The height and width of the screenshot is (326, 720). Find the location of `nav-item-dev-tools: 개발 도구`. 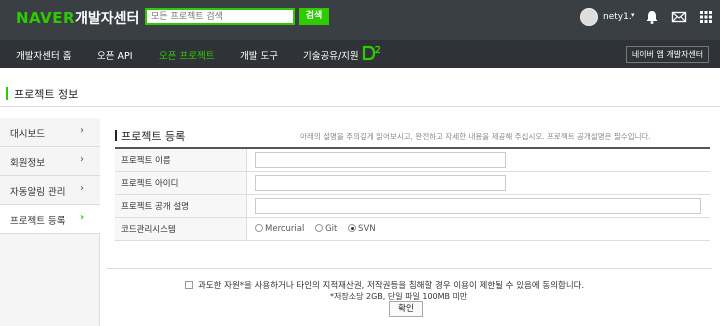

nav-item-dev-tools: 개발 도구 is located at coordinates (259, 55).